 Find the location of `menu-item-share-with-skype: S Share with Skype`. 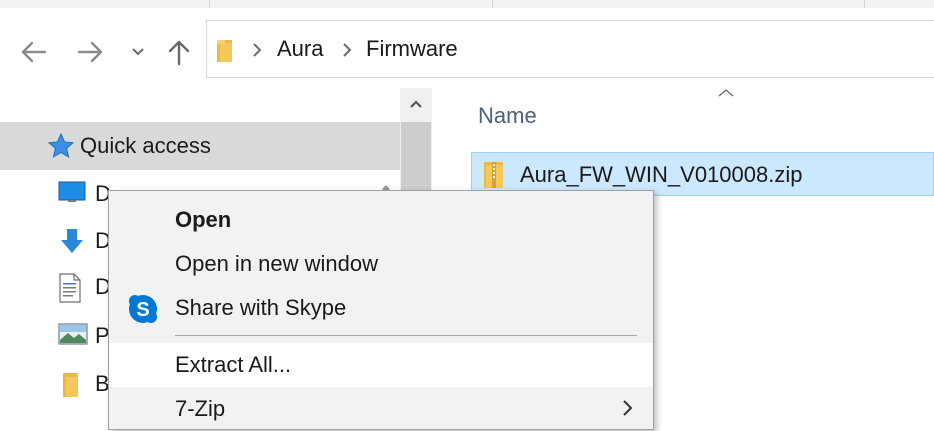

menu-item-share-with-skype: S Share with Skype is located at coordinates (381, 308).